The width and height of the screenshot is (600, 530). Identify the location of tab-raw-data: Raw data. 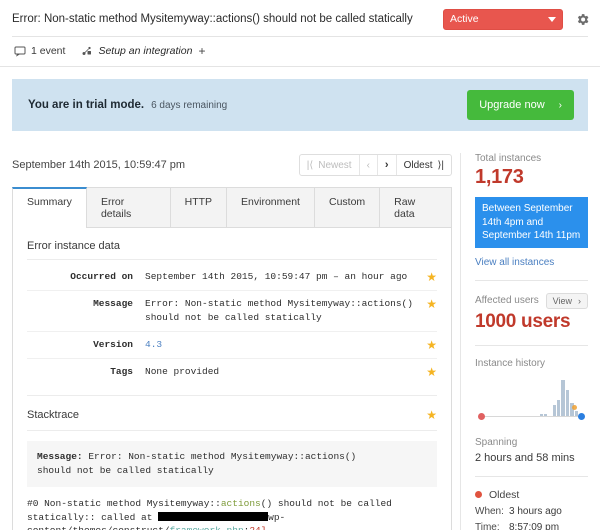
(416, 207).